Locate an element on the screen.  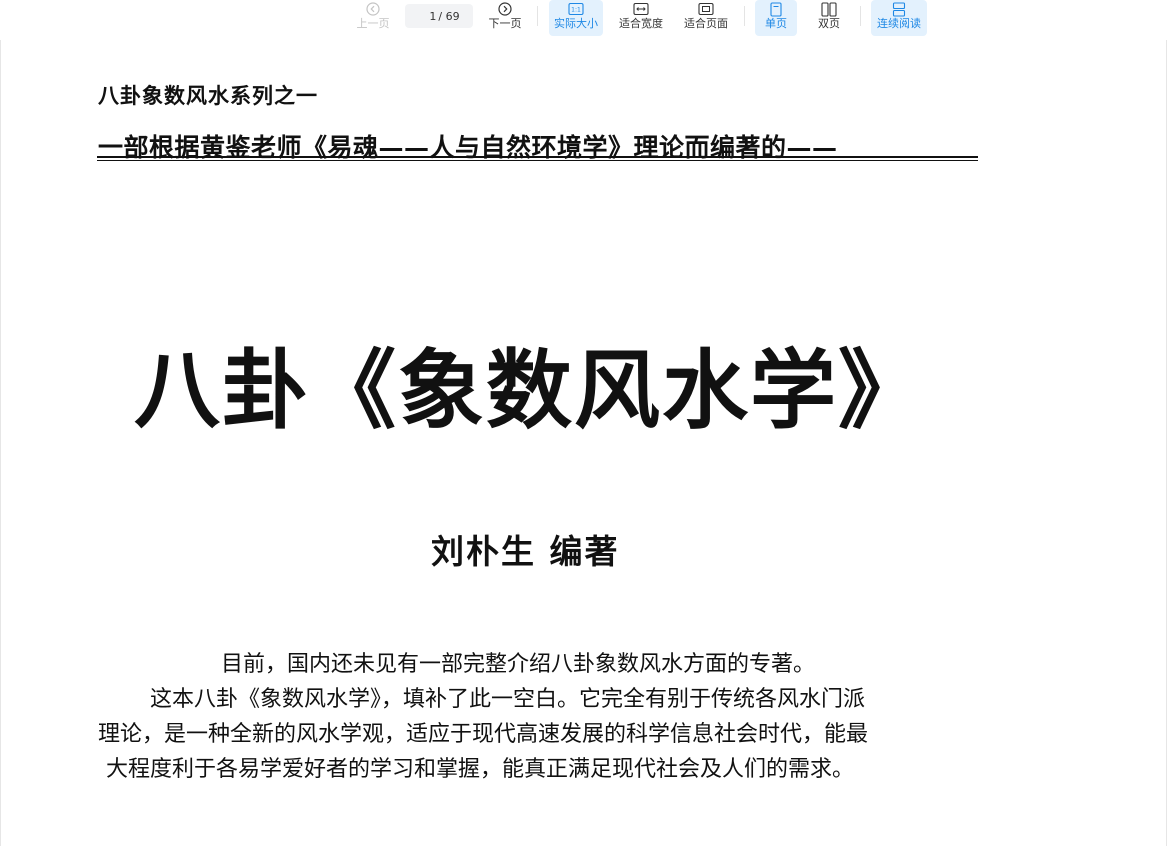
fit-width-icon is located at coordinates (641, 9).